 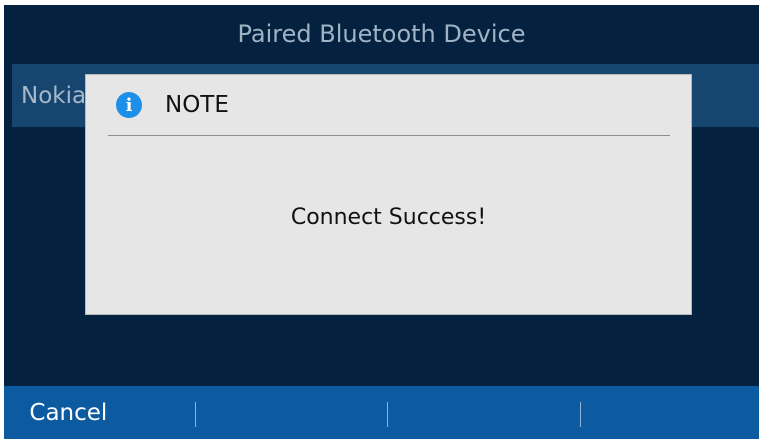 I want to click on softkey-cancel: Cancel, so click(x=98, y=412).